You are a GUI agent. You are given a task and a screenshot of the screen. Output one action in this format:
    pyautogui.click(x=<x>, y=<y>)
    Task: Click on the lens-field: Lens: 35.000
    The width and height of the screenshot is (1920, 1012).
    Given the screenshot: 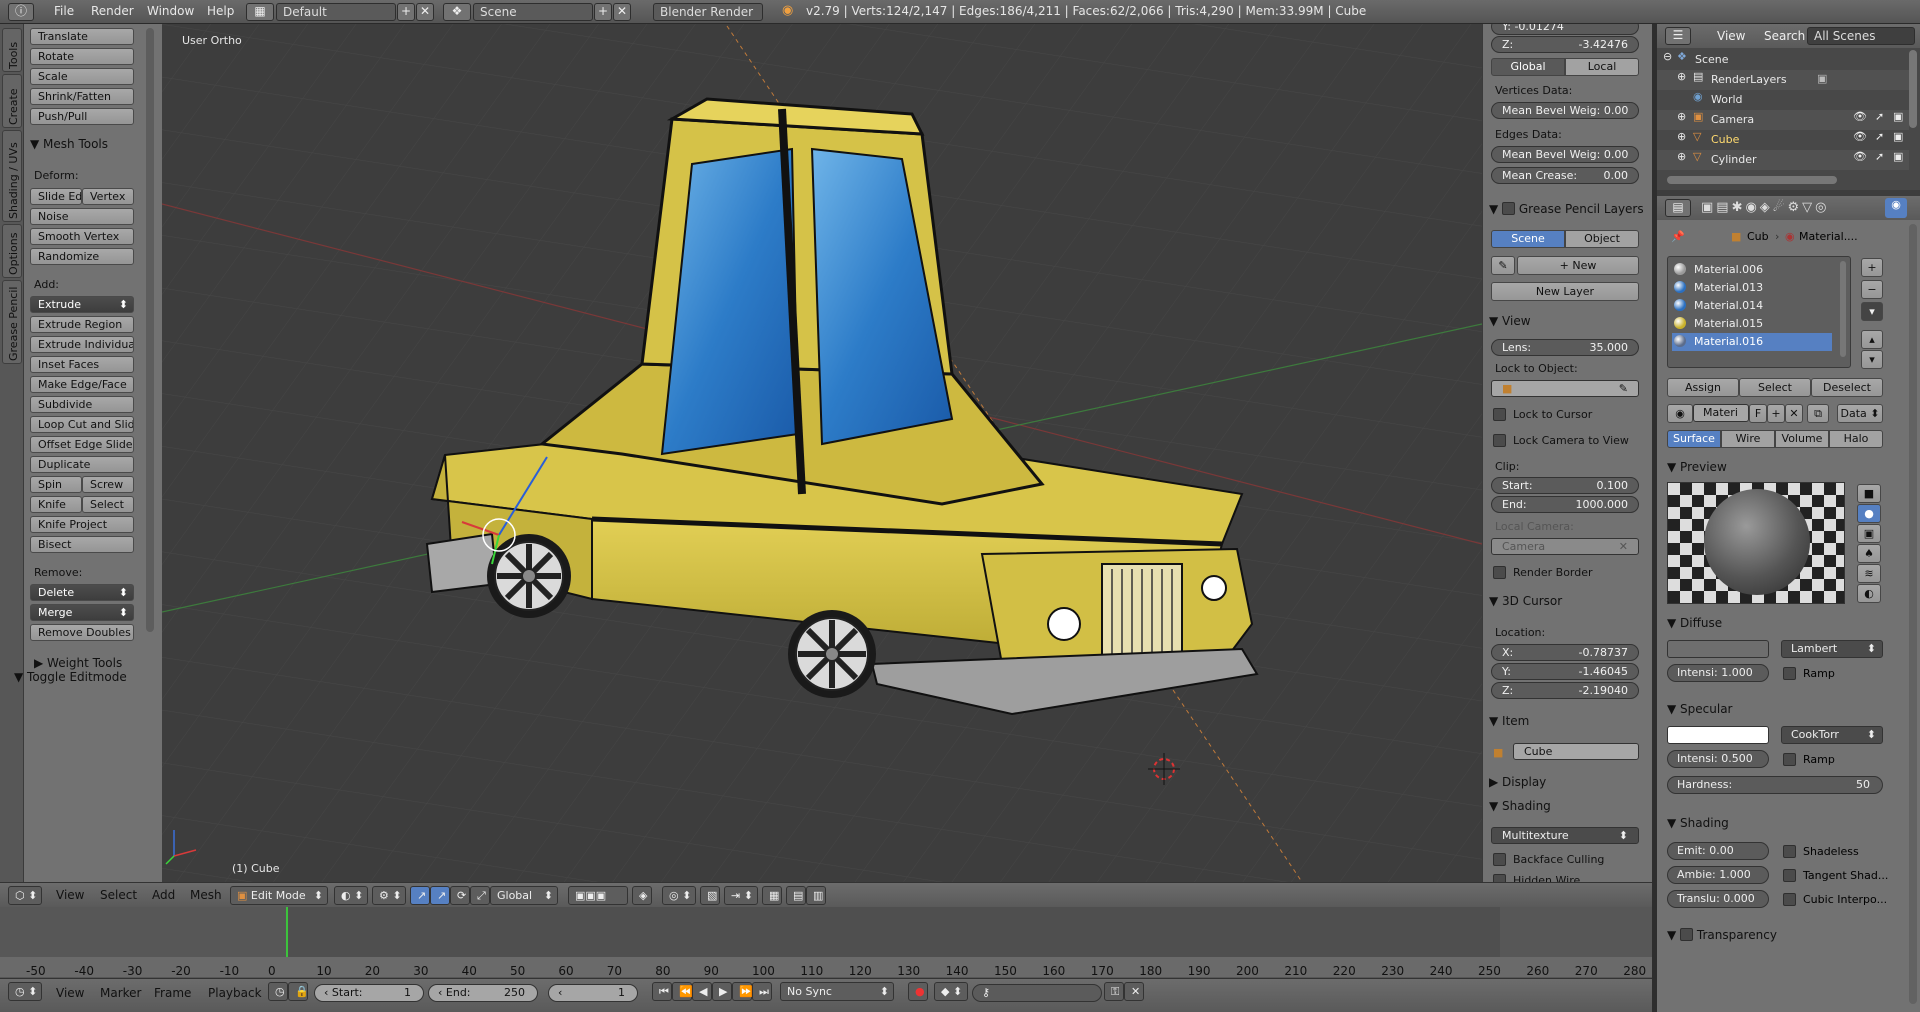 What is the action you would take?
    pyautogui.click(x=1565, y=347)
    